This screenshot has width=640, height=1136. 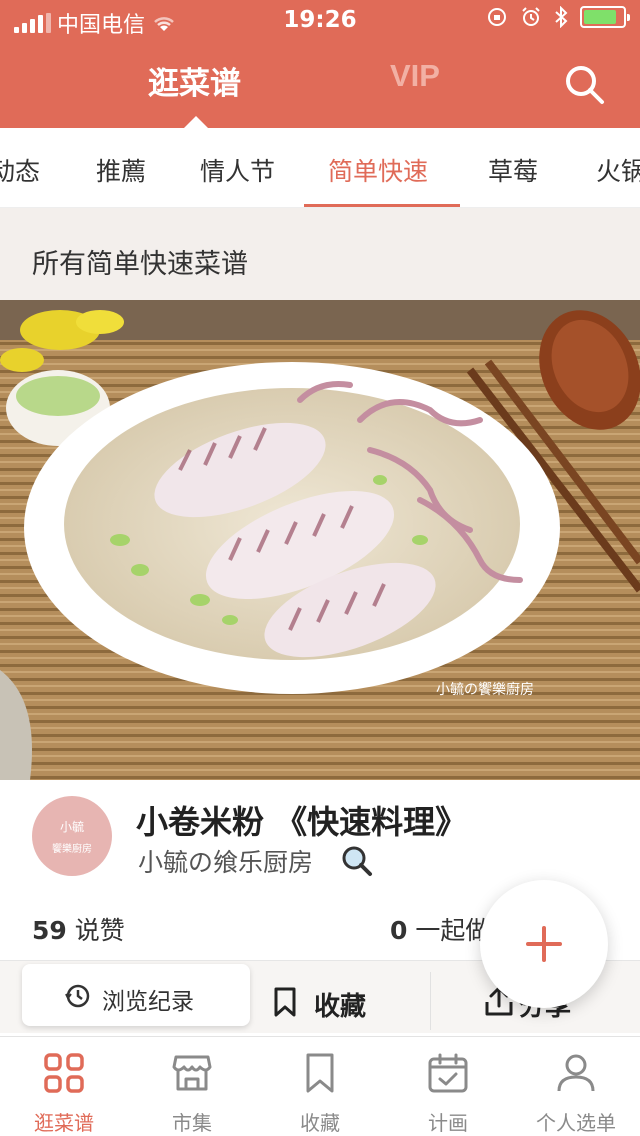 I want to click on bluetooth-icon, so click(x=561, y=17).